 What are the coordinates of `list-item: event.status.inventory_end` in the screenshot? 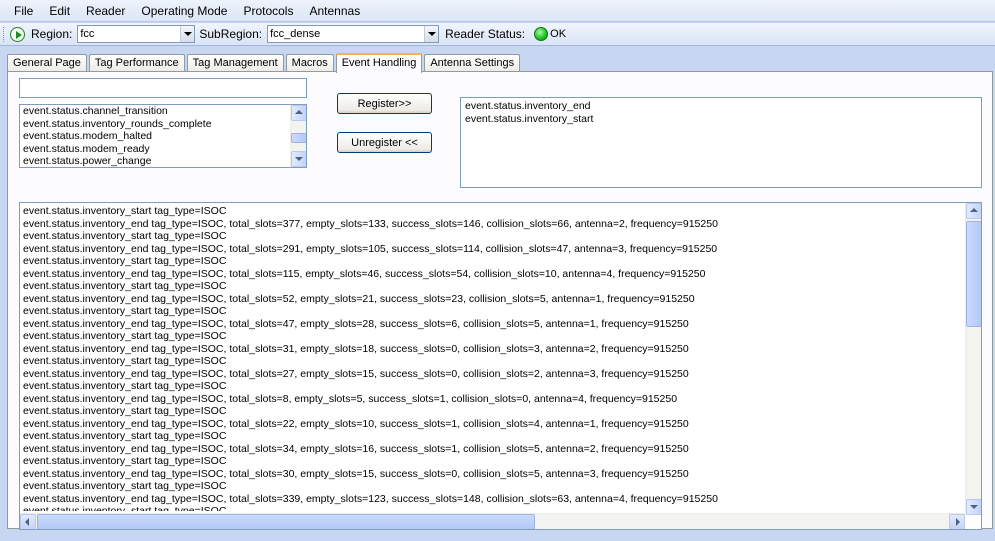 It's located at (529, 106).